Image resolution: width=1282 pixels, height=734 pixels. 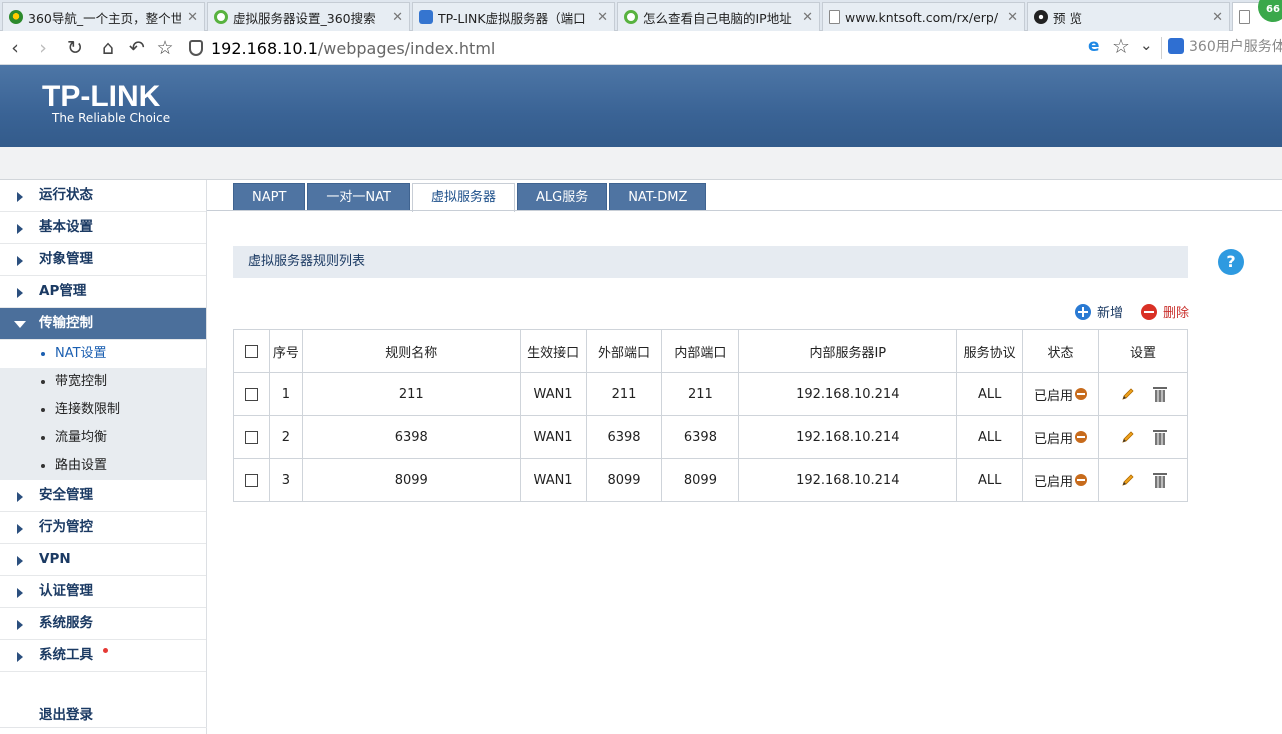 What do you see at coordinates (1054, 439) in the screenshot?
I see `status-text: 已启用` at bounding box center [1054, 439].